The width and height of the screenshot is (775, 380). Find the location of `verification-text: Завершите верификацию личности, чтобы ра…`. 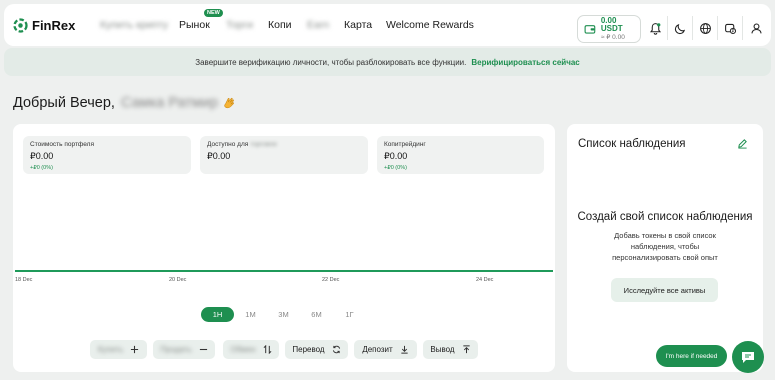

verification-text: Завершите верификацию личности, чтобы ра… is located at coordinates (331, 62).